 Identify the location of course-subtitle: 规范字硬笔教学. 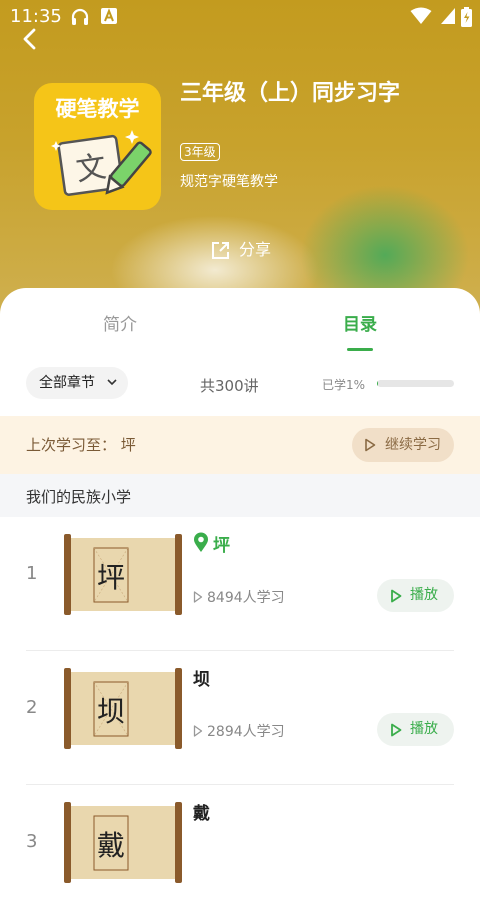
(229, 182).